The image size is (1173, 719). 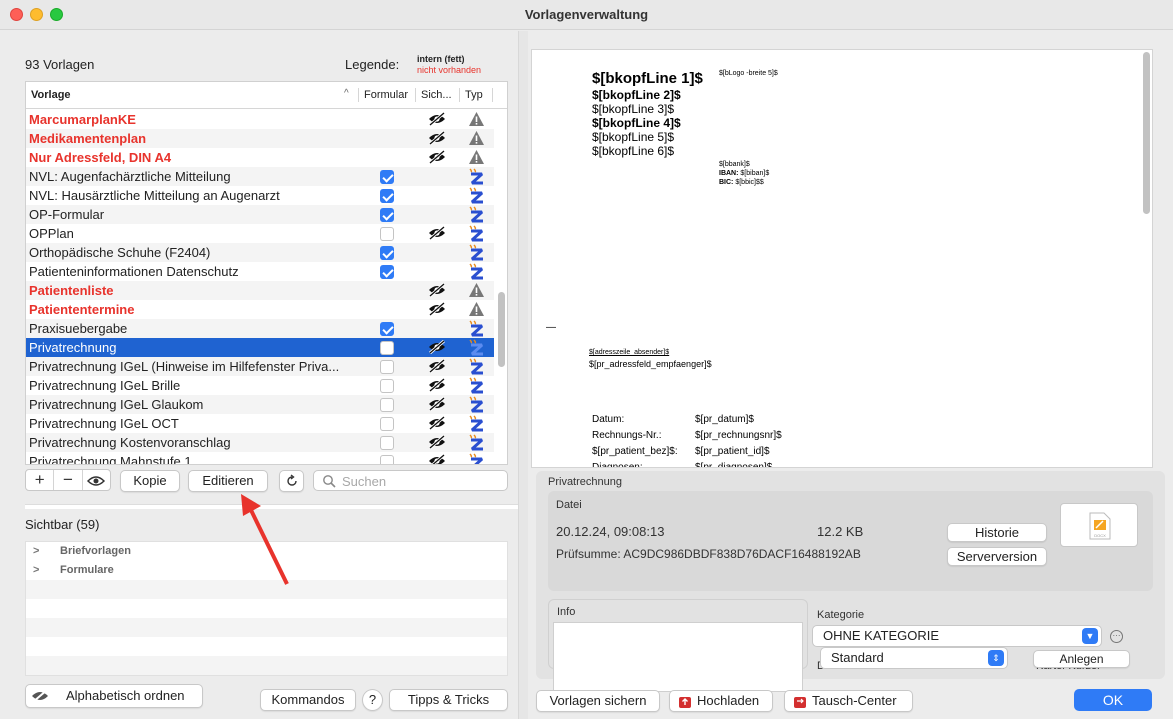 What do you see at coordinates (40, 480) in the screenshot?
I see `add-template-button: +` at bounding box center [40, 480].